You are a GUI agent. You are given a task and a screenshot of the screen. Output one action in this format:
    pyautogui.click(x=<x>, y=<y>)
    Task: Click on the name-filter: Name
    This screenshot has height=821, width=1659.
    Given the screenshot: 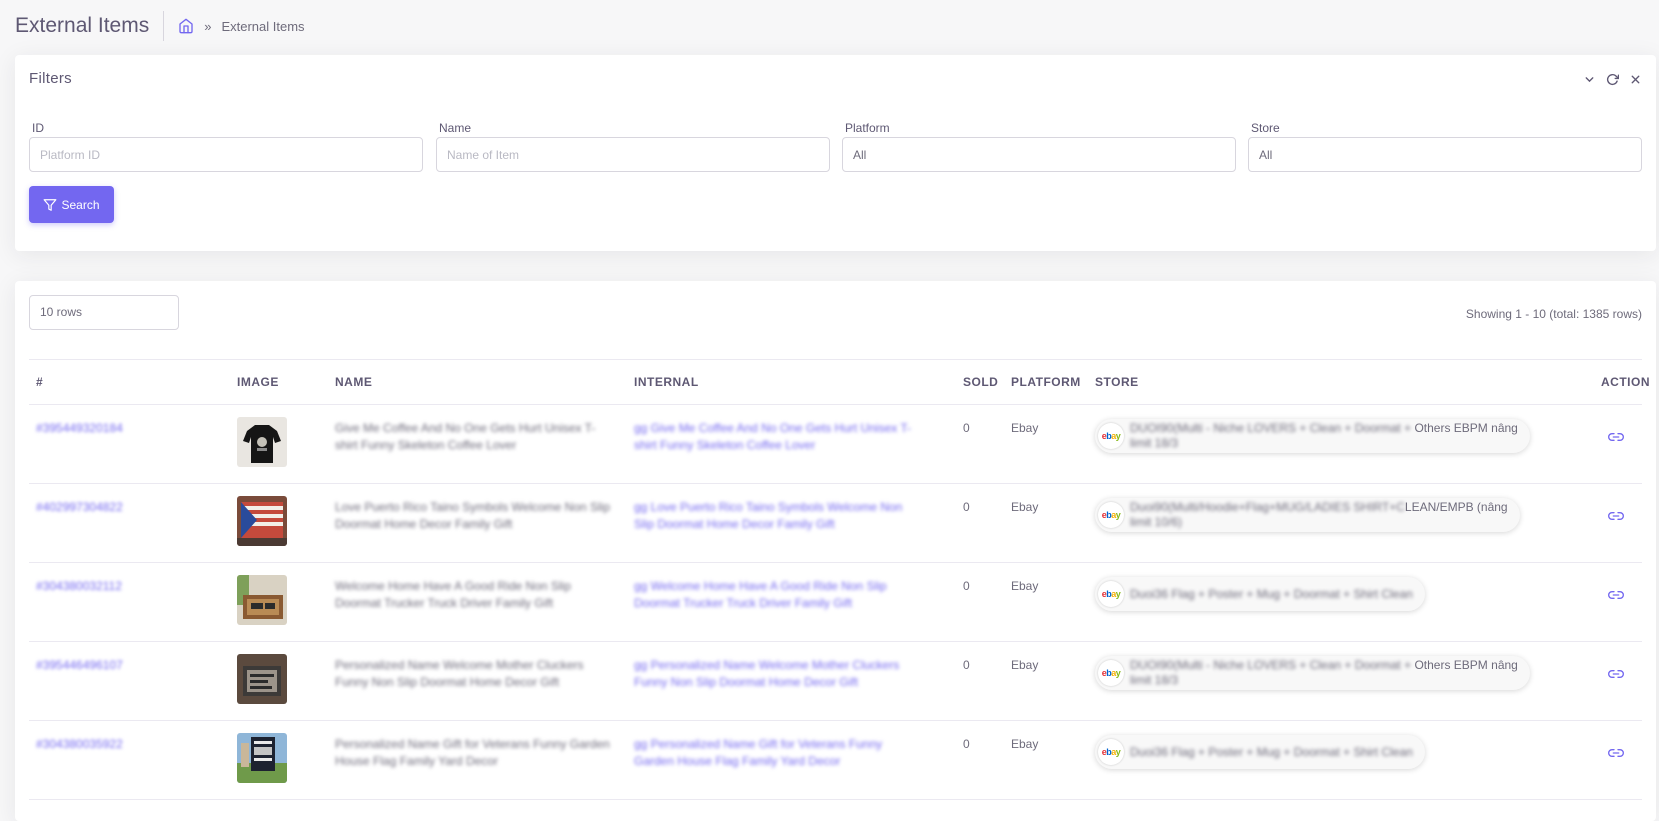 What is the action you would take?
    pyautogui.click(x=633, y=146)
    